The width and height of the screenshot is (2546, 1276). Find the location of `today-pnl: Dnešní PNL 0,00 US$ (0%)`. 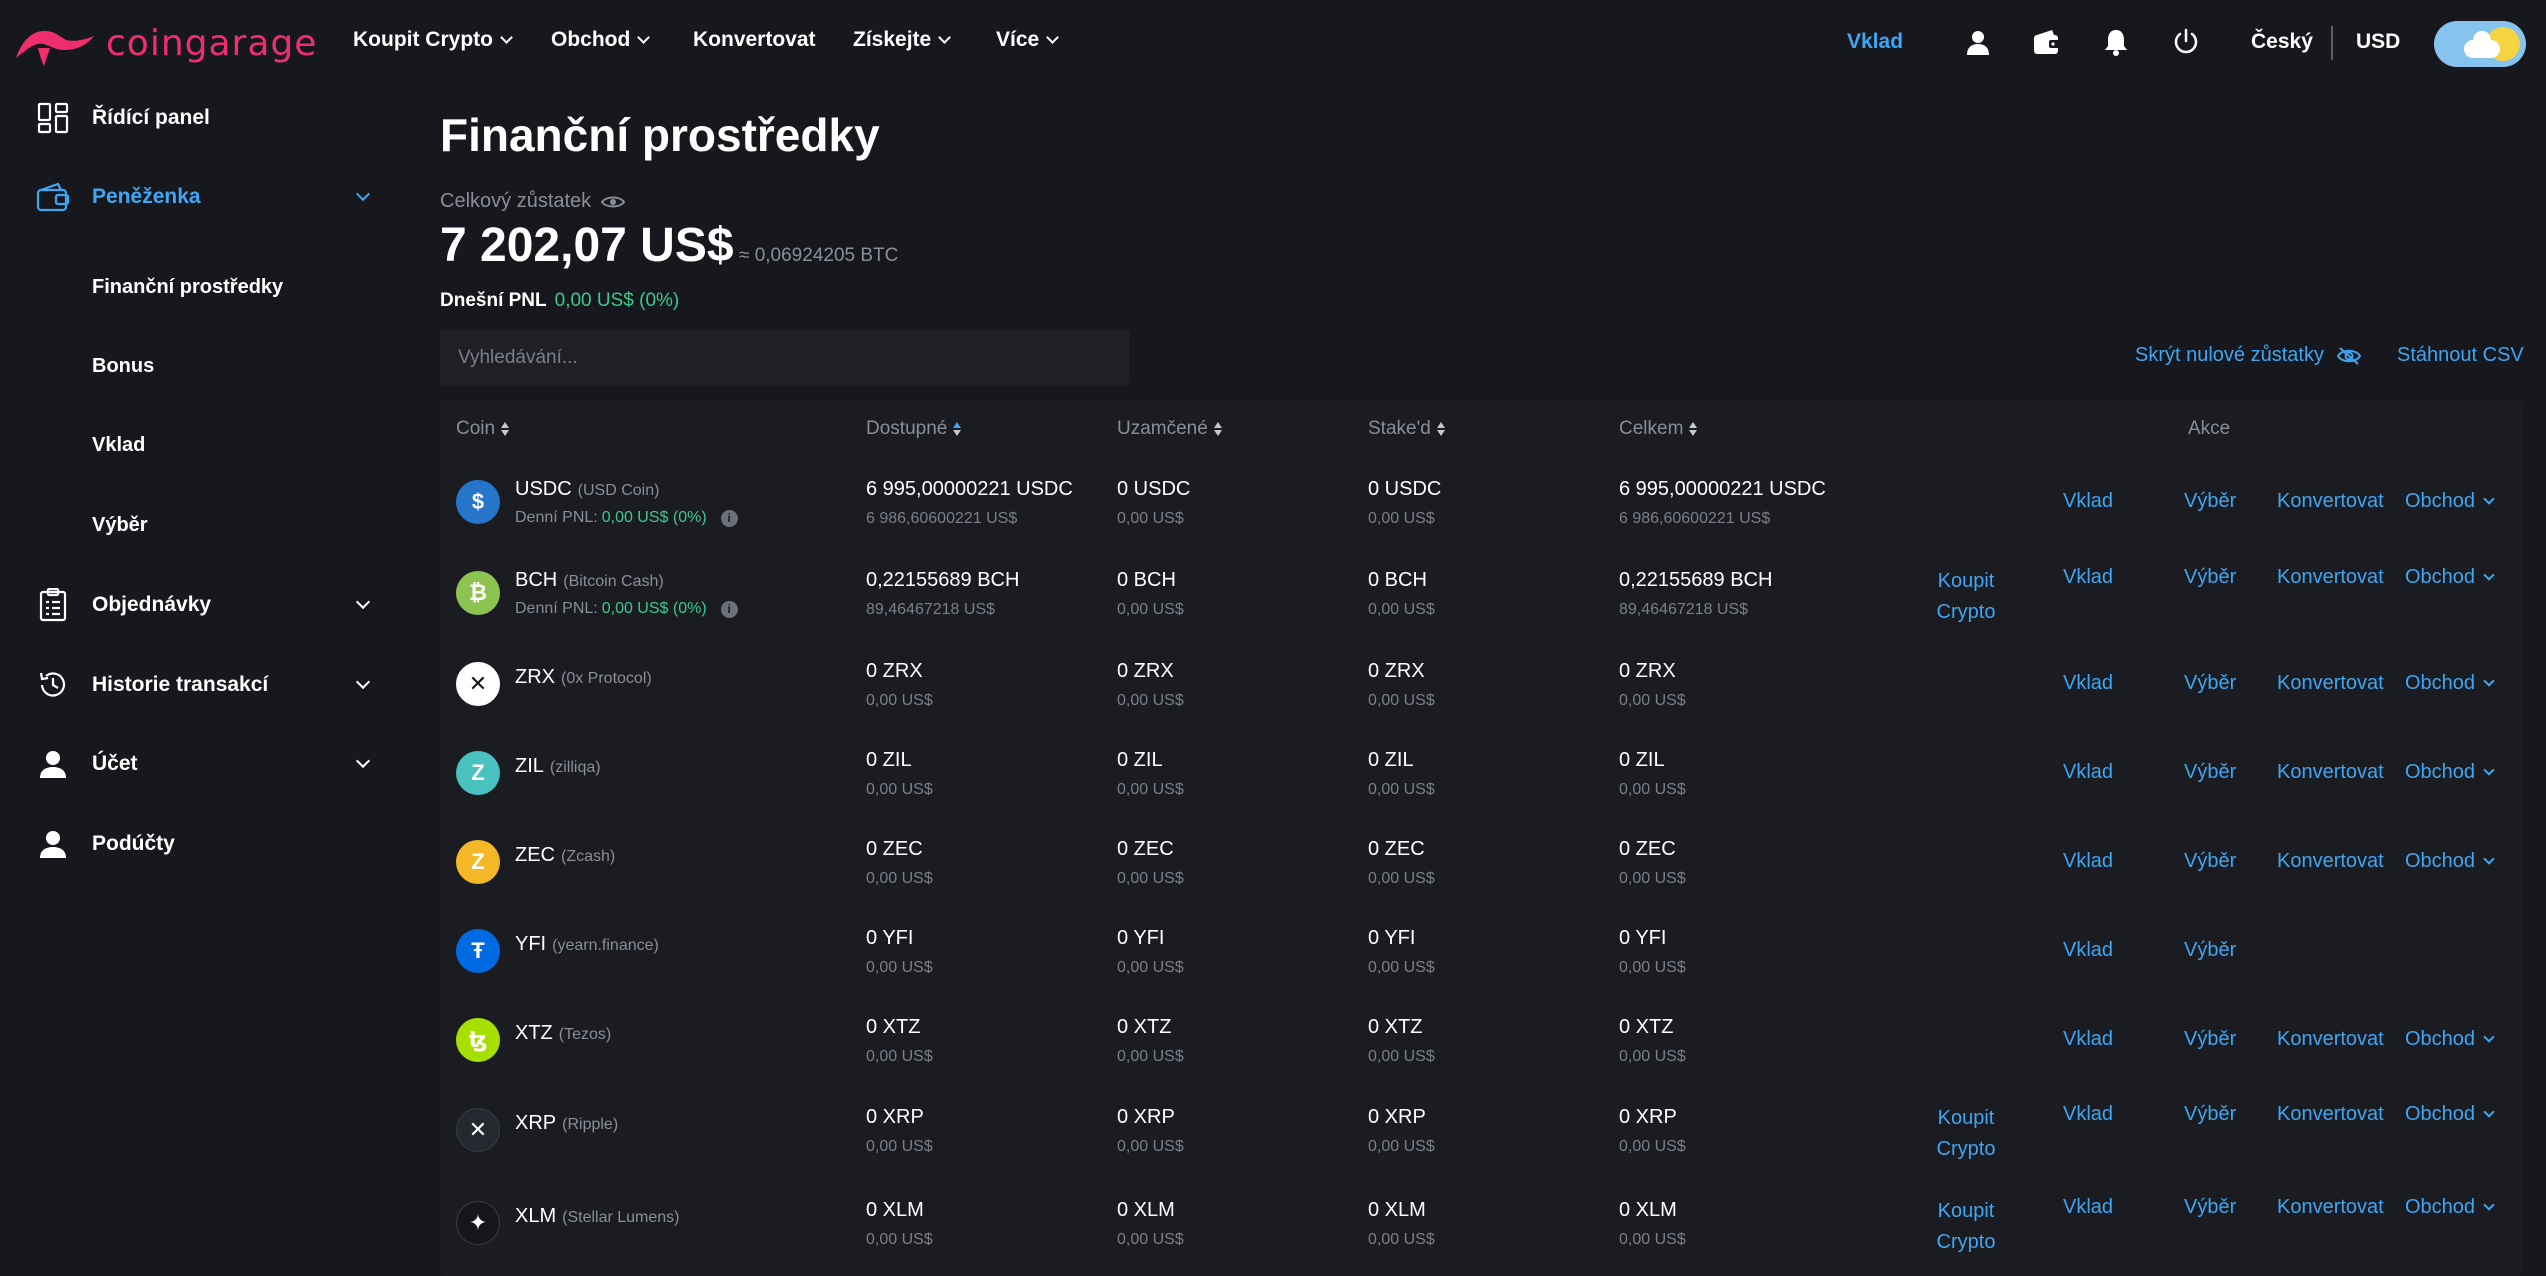

today-pnl: Dnešní PNL 0,00 US$ (0%) is located at coordinates (559, 301).